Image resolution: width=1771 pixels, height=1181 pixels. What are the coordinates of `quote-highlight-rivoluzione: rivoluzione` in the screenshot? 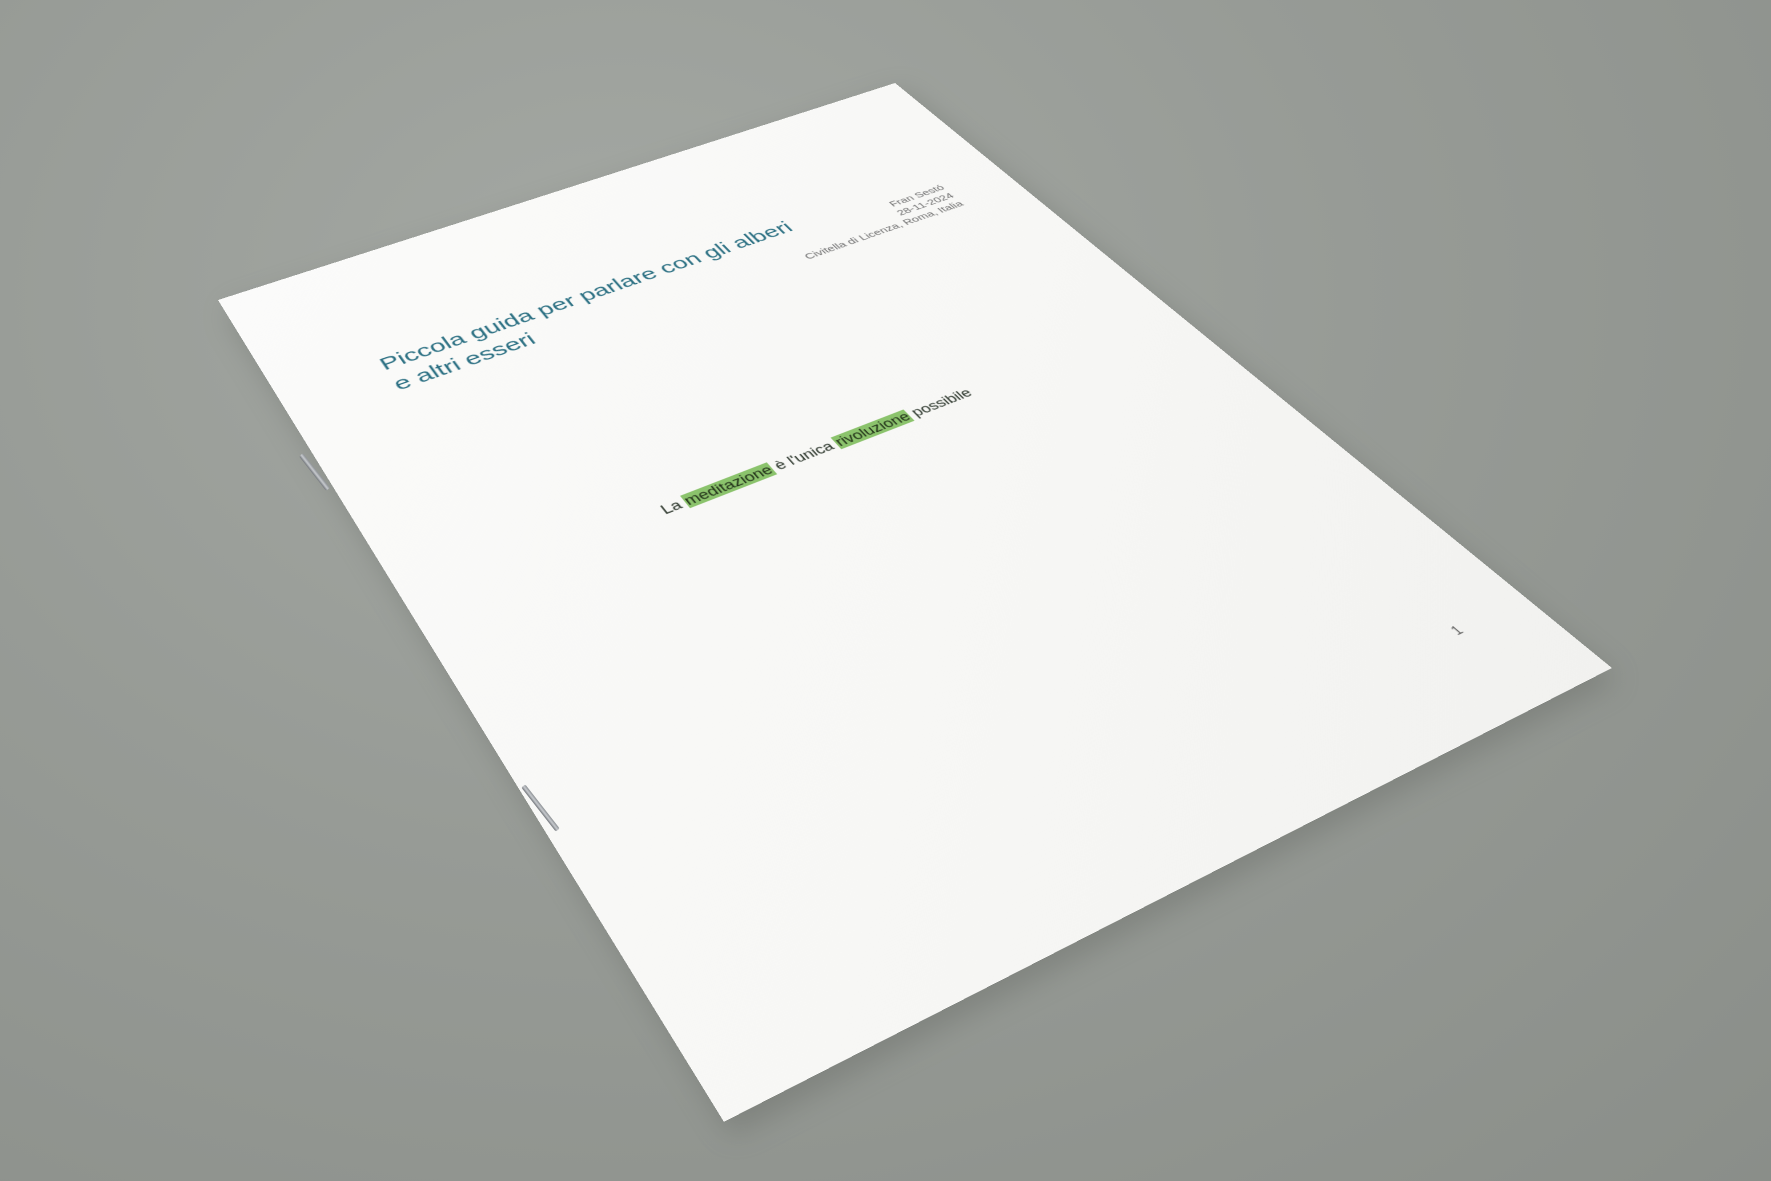 It's located at (872, 429).